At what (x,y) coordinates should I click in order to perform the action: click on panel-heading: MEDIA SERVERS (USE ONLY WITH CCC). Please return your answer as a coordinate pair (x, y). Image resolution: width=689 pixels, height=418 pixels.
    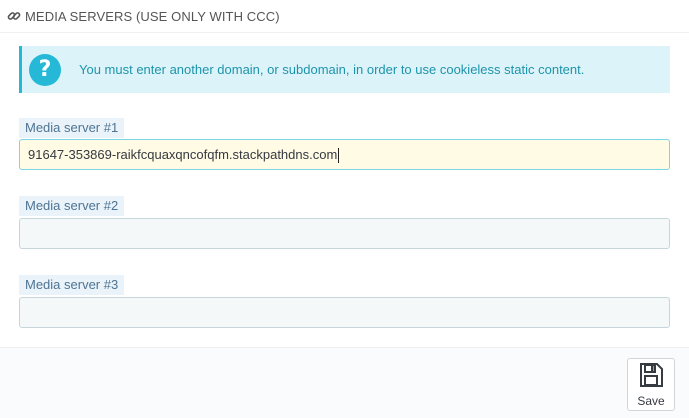
    Looking at the image, I should click on (344, 16).